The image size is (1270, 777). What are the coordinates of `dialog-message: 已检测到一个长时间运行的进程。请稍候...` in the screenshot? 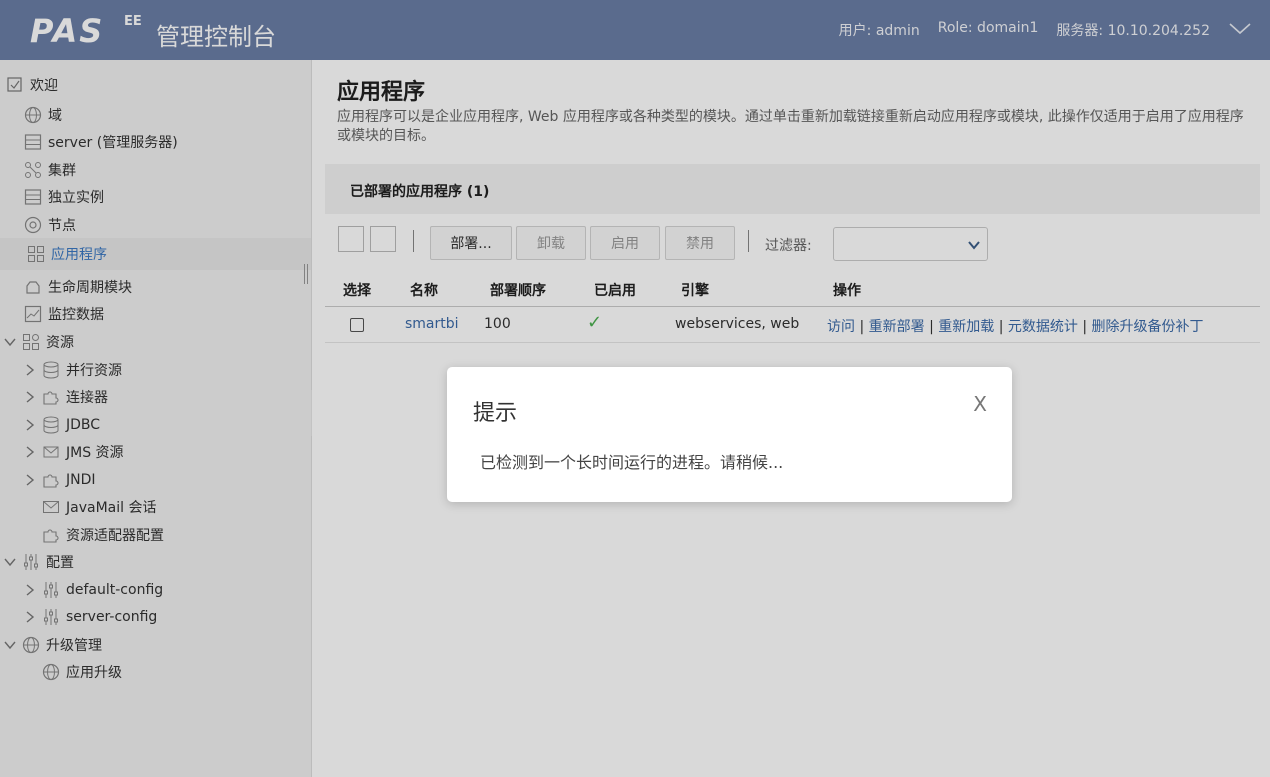 It's located at (632, 462).